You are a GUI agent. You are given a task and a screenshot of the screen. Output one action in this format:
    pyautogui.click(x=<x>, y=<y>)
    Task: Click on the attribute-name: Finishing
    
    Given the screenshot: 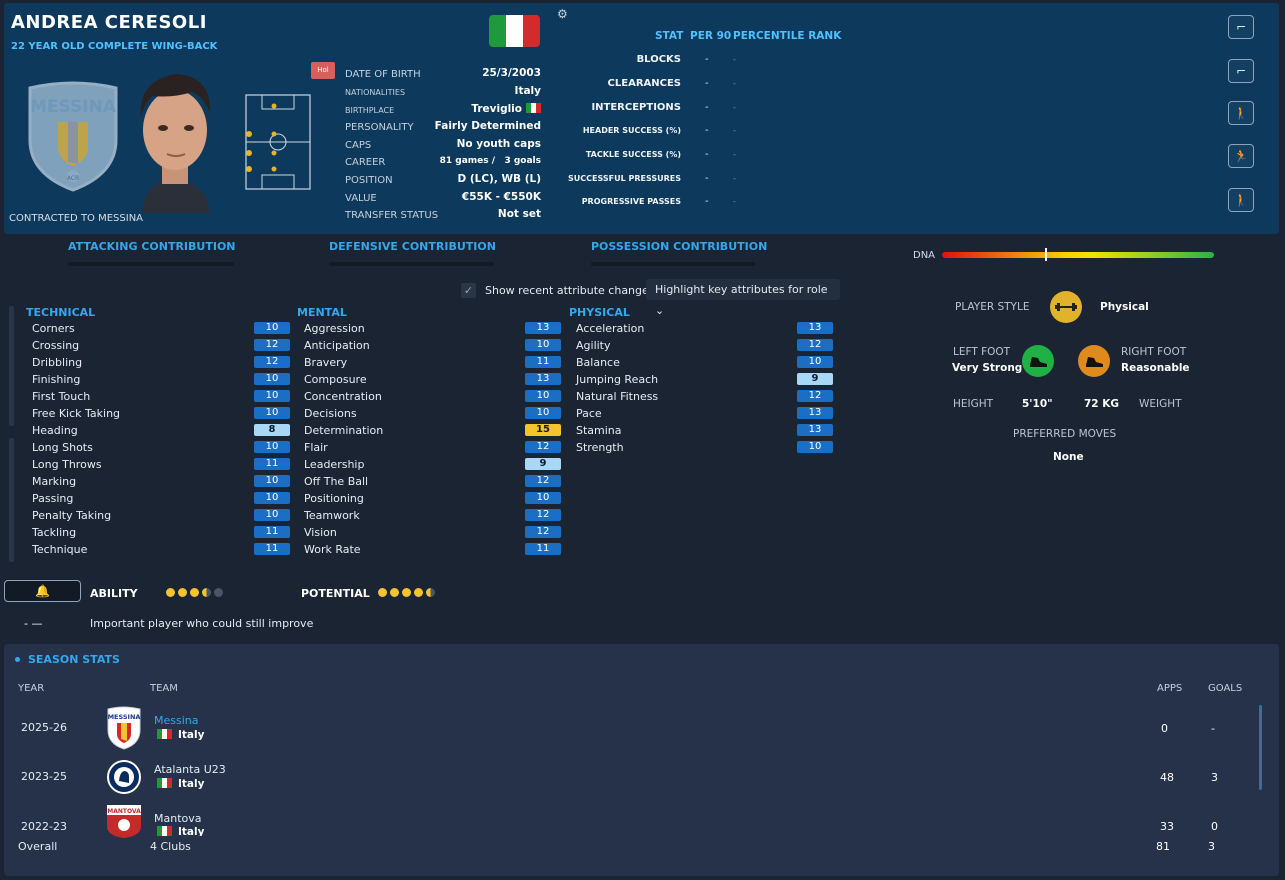 What is the action you would take?
    pyautogui.click(x=56, y=379)
    